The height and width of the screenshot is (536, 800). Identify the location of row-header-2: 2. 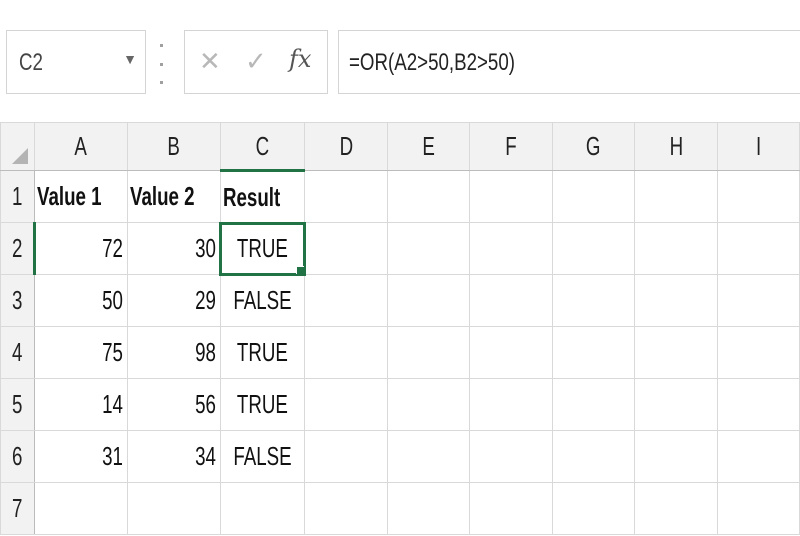
(18, 248).